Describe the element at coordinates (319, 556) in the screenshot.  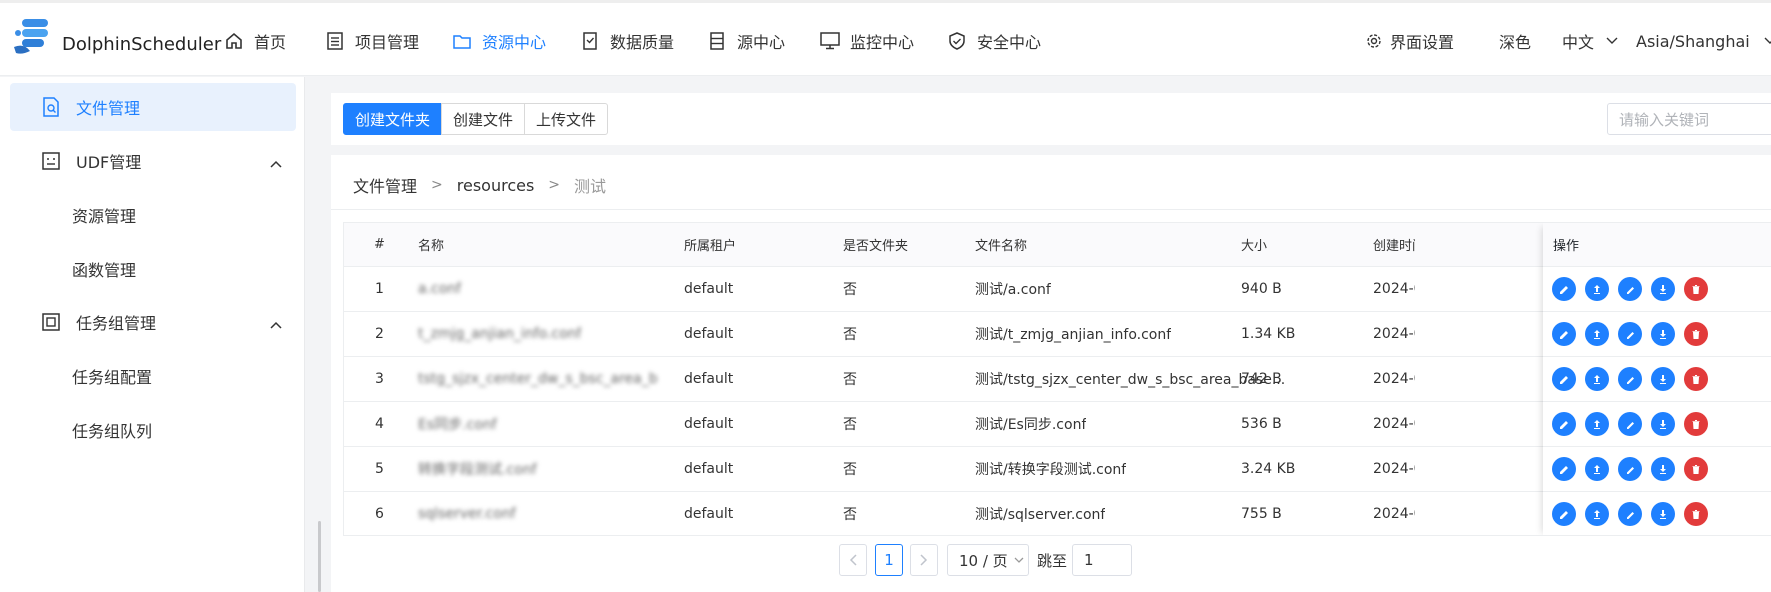
I see `sidebar-scrollbar` at that location.